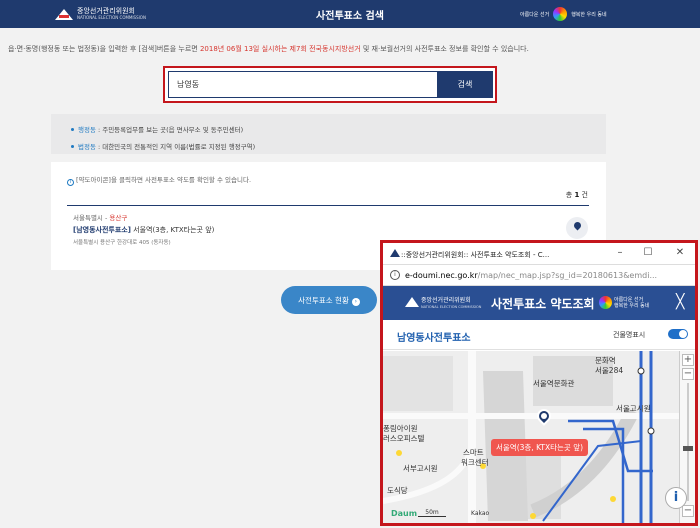 The width and height of the screenshot is (700, 528). What do you see at coordinates (535, 14) in the screenshot?
I see `slogan-a: 아름다운 선거` at bounding box center [535, 14].